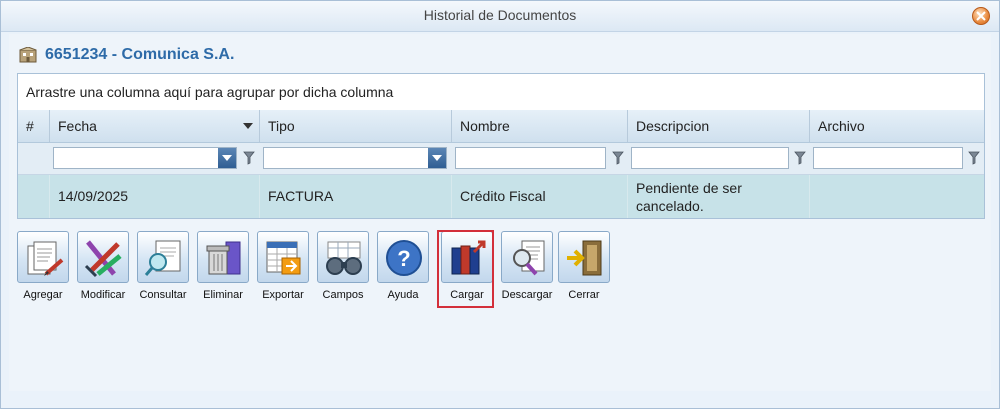  Describe the element at coordinates (155, 126) in the screenshot. I see `column-header-fecha: Fecha` at that location.